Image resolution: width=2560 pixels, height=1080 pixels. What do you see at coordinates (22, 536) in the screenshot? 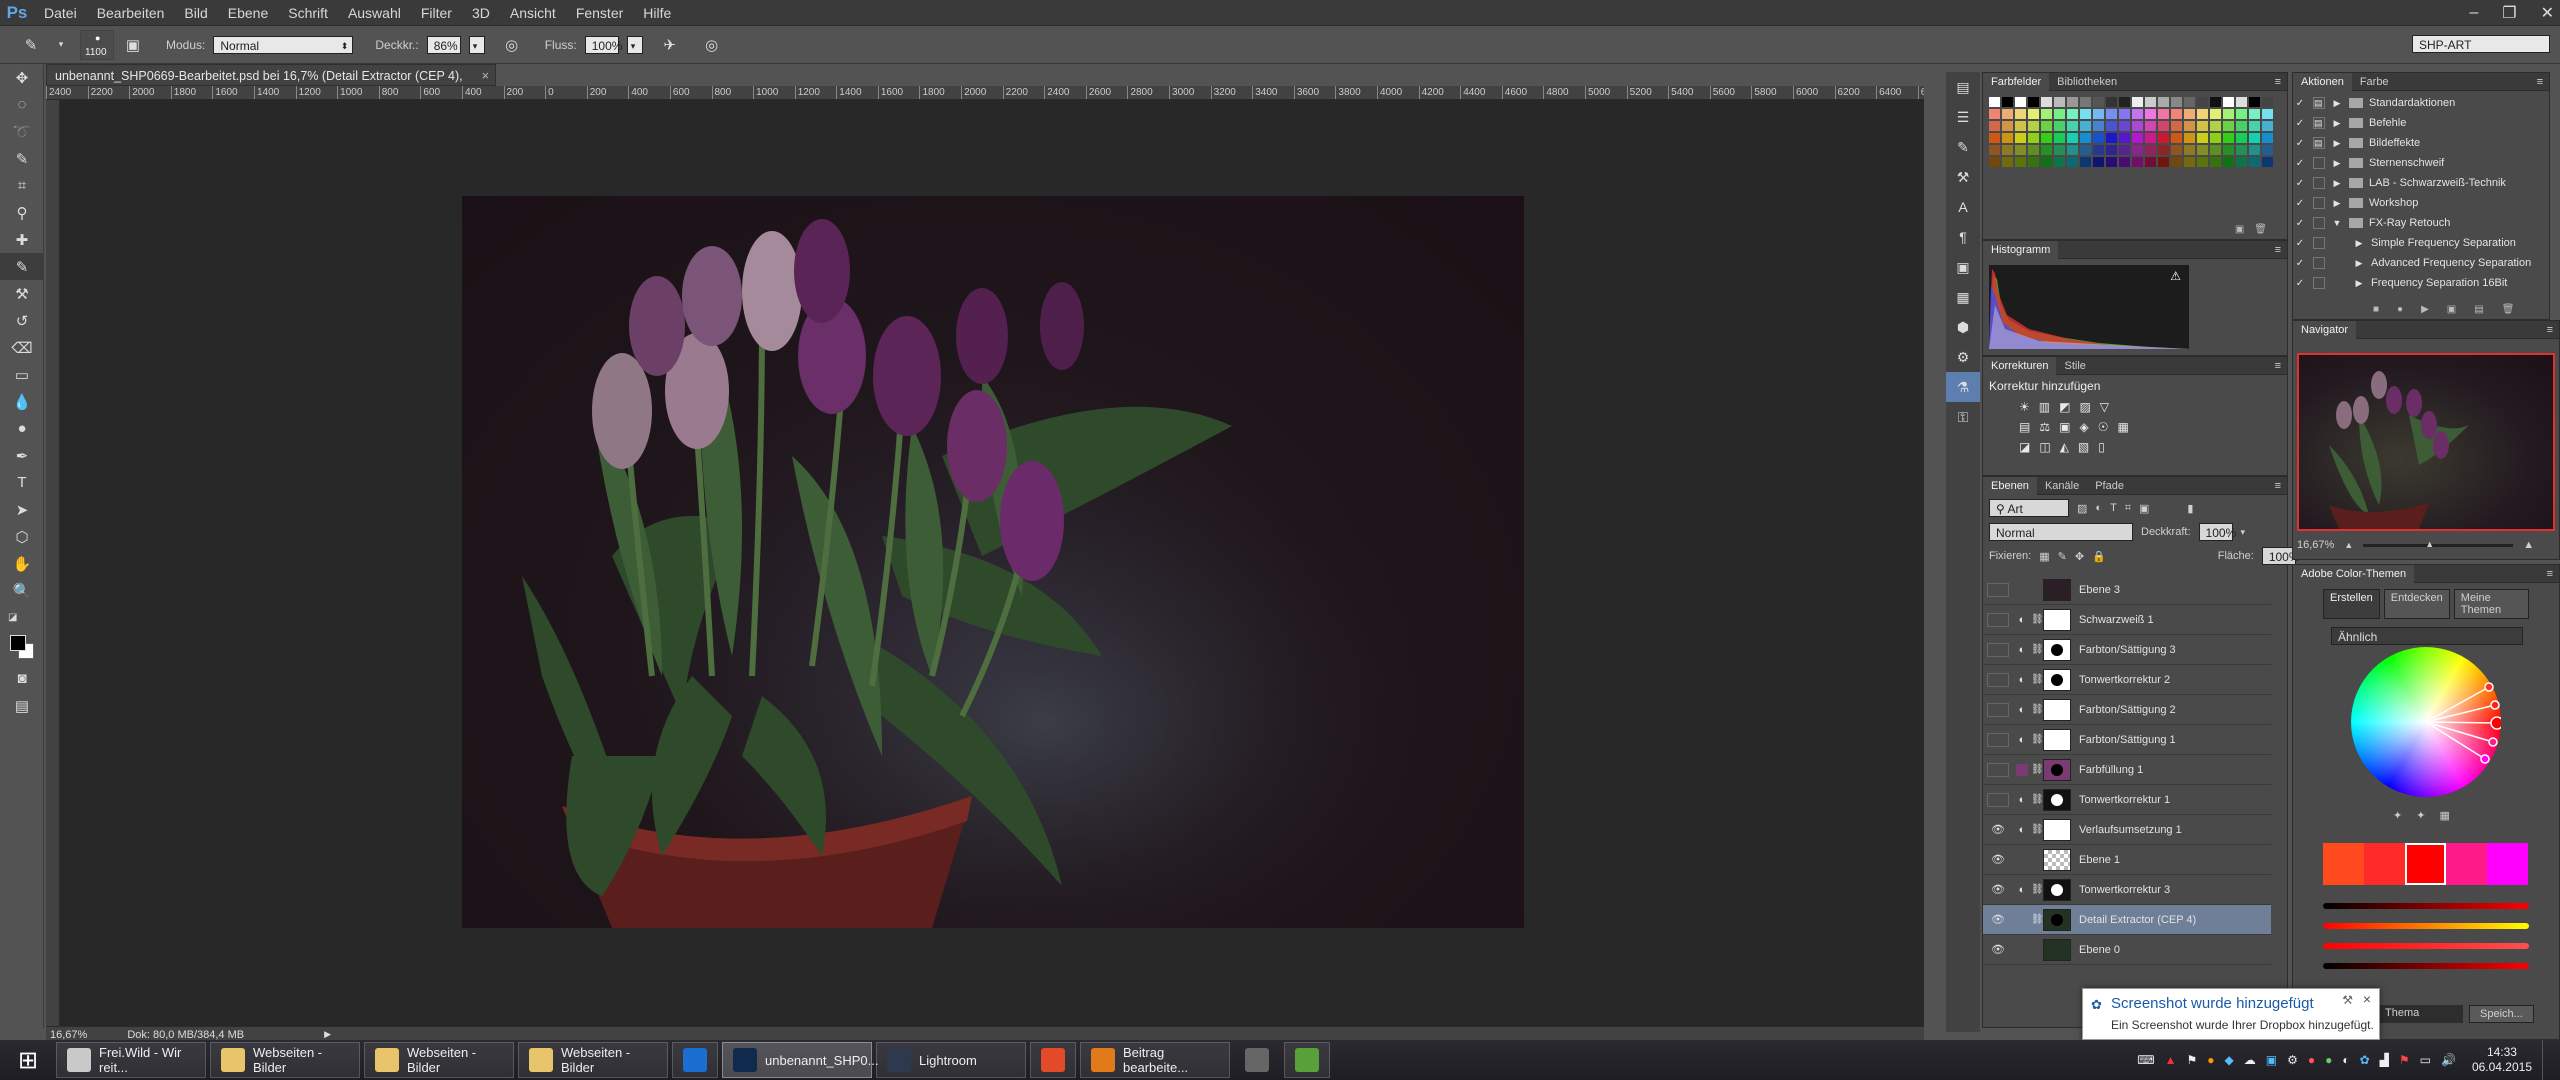
I see `shape-tool-icon: ⬡` at bounding box center [22, 536].